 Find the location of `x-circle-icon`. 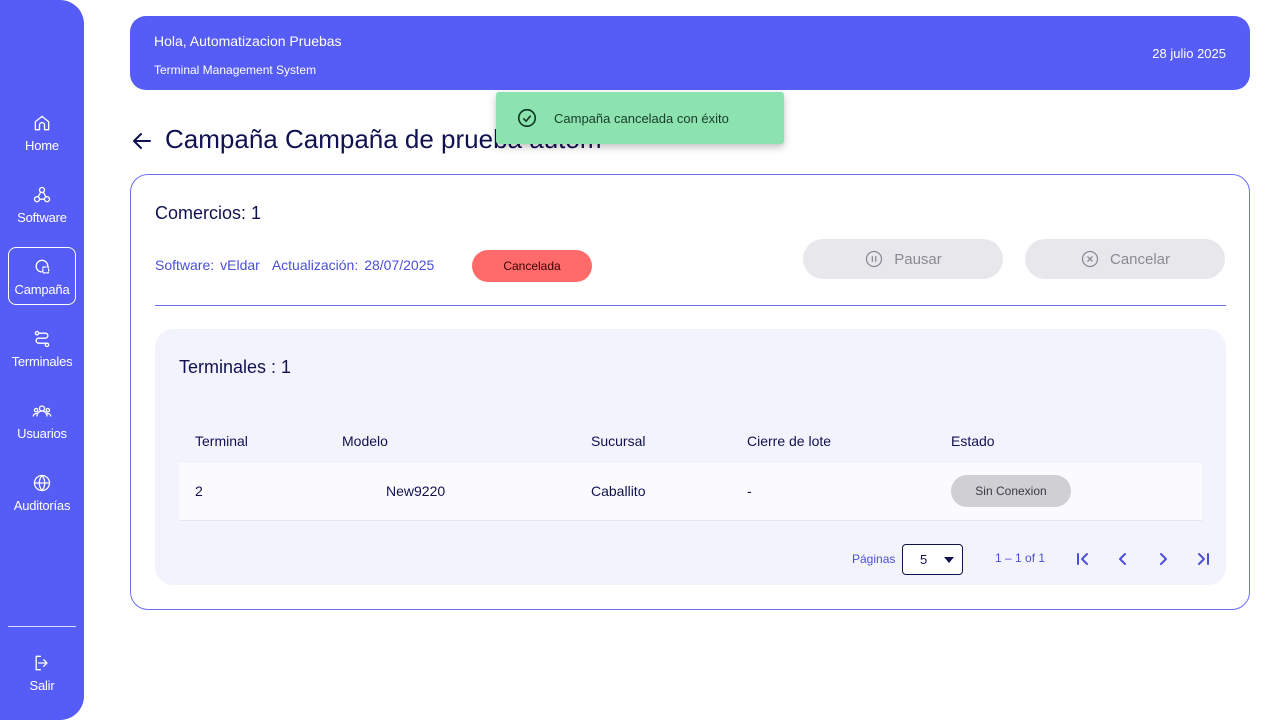

x-circle-icon is located at coordinates (1090, 259).